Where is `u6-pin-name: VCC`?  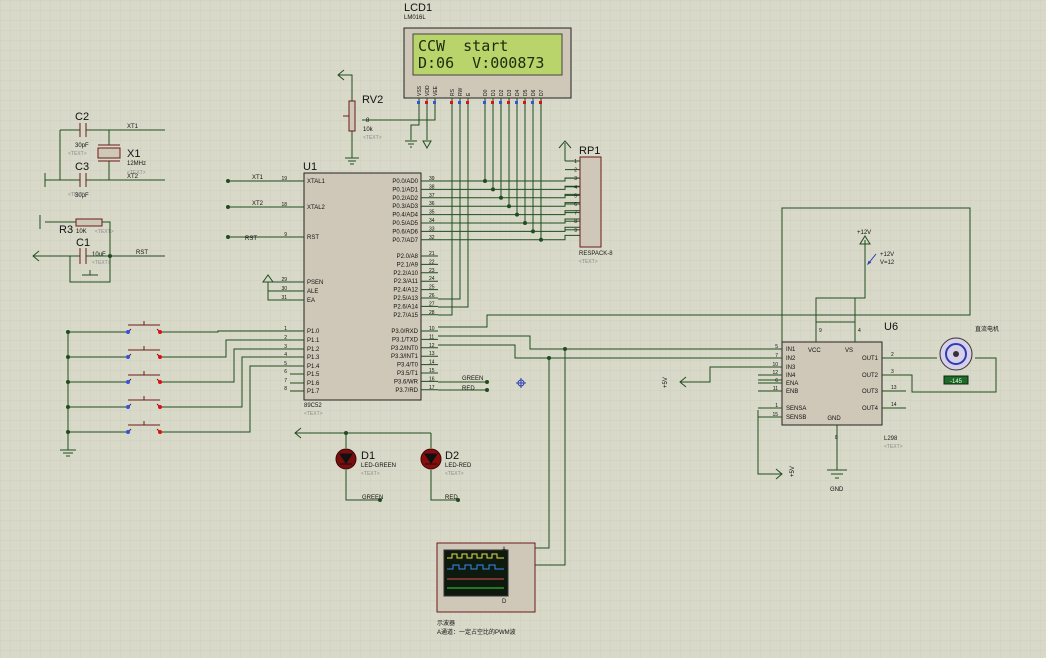 u6-pin-name: VCC is located at coordinates (814, 351).